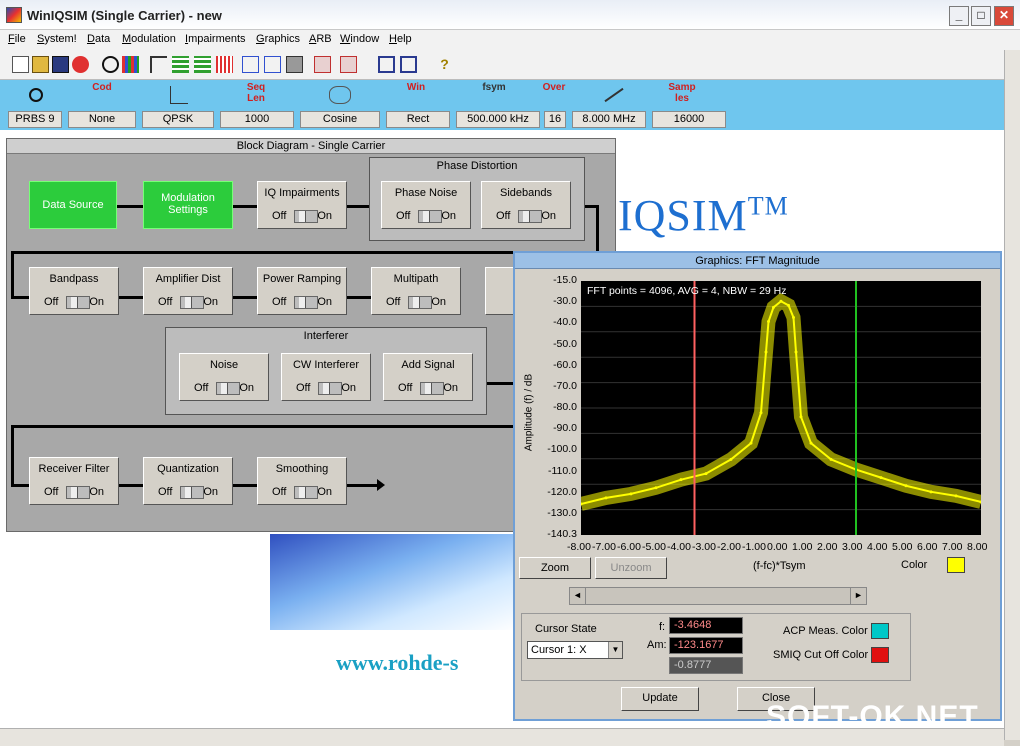 This screenshot has width=1020, height=746. I want to click on modulation-value: QPSK, so click(178, 119).